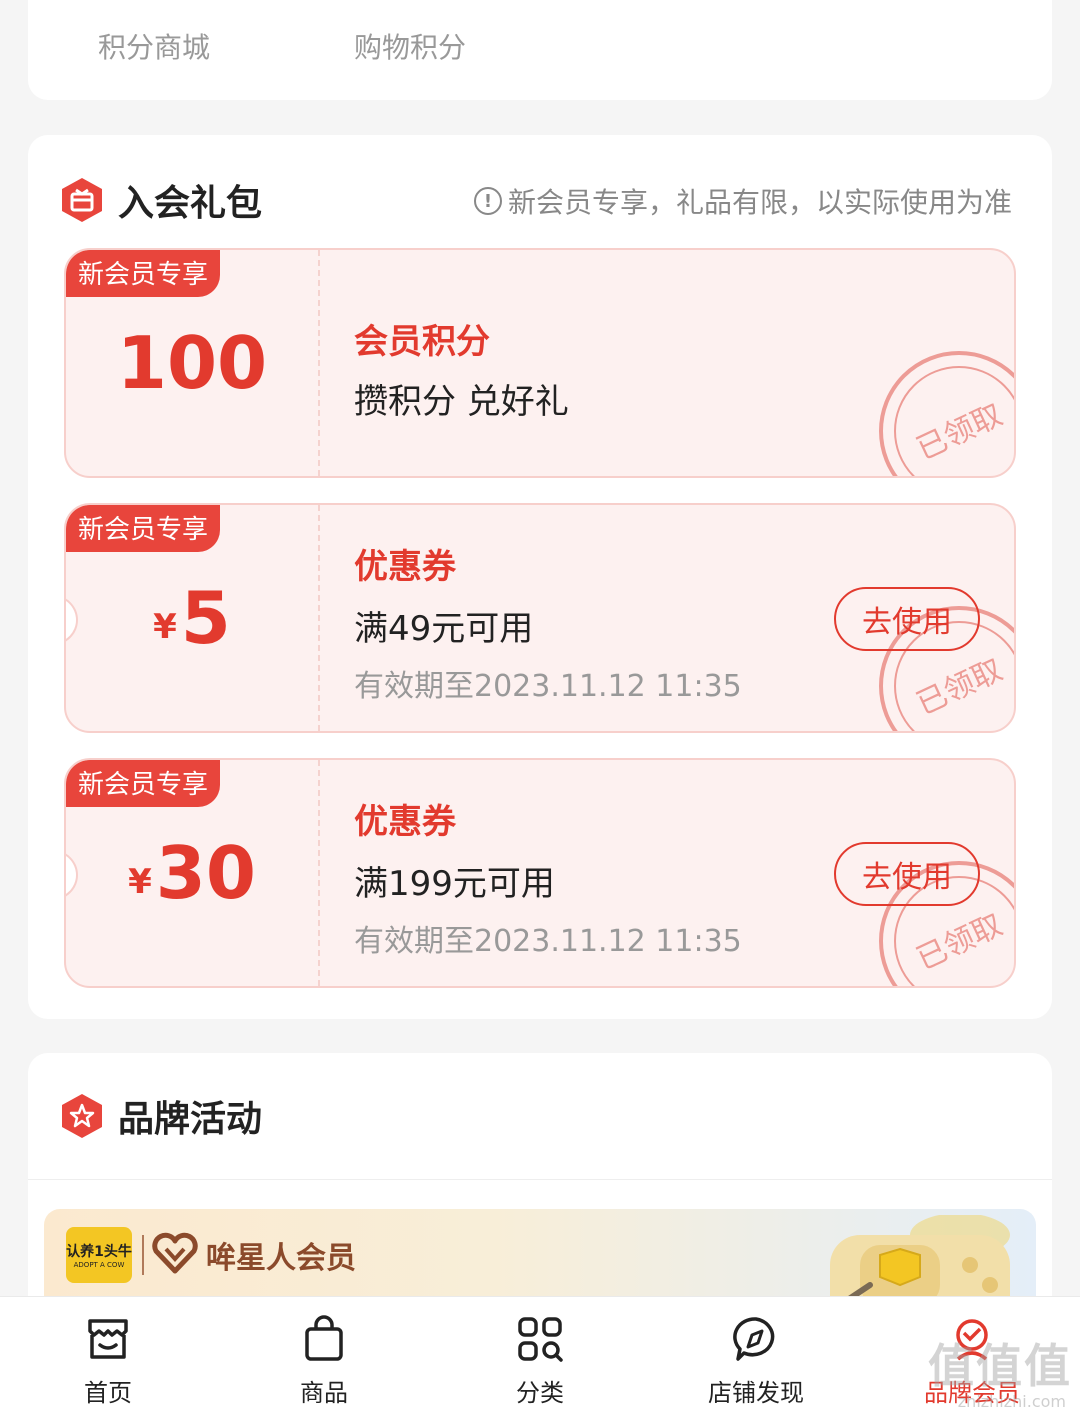  What do you see at coordinates (461, 402) in the screenshot?
I see `coupon-desc: 攒积分 兑好礼` at bounding box center [461, 402].